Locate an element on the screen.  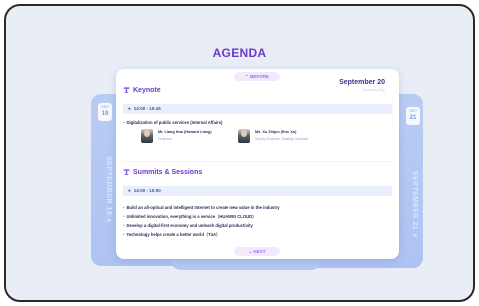
day-date: September 20 is located at coordinates (362, 82).